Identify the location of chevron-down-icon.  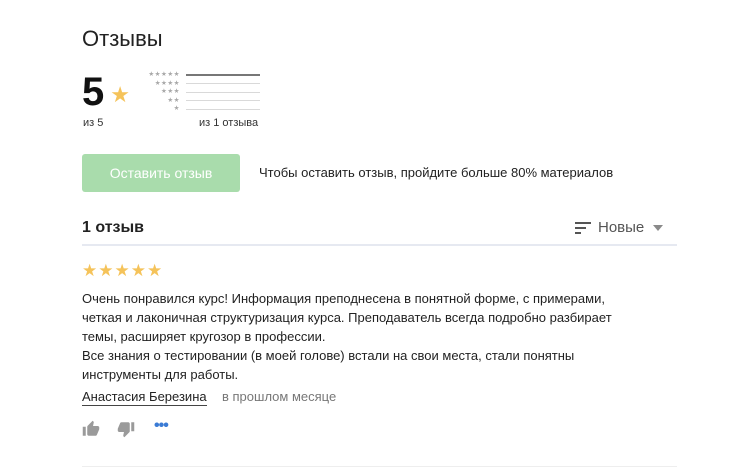
(658, 227).